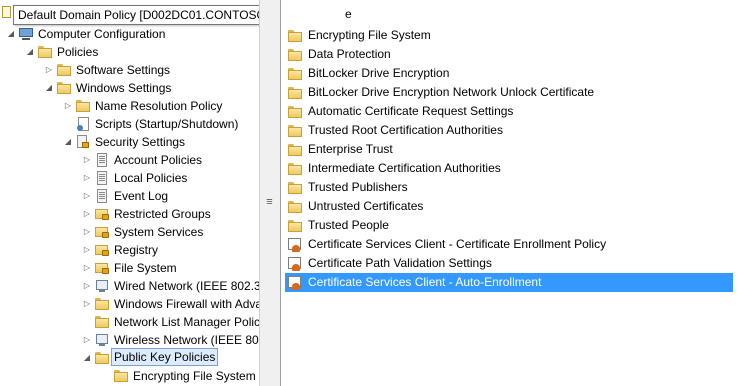  Describe the element at coordinates (404, 168) in the screenshot. I see `list-item-label: Intermediate Certification Authorities` at that location.